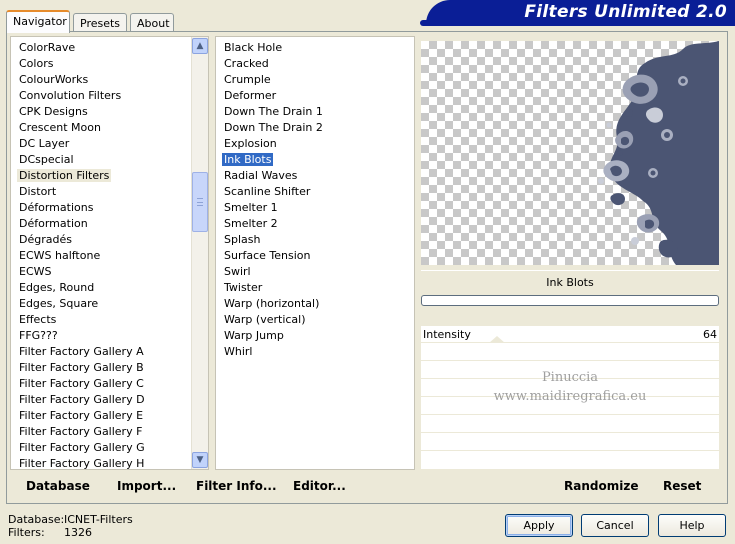 The image size is (735, 544). Describe the element at coordinates (319, 208) in the screenshot. I see `filter-item: Smelter 1` at that location.